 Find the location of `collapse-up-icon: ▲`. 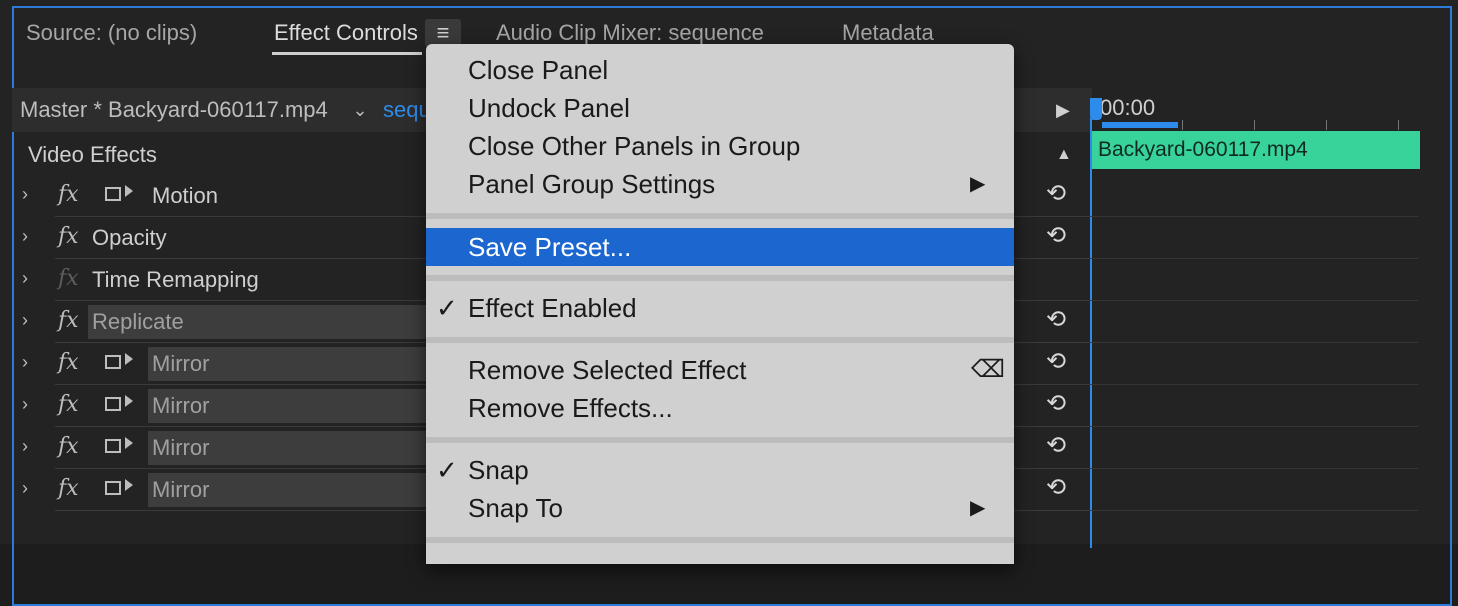

collapse-up-icon: ▲ is located at coordinates (1064, 155).